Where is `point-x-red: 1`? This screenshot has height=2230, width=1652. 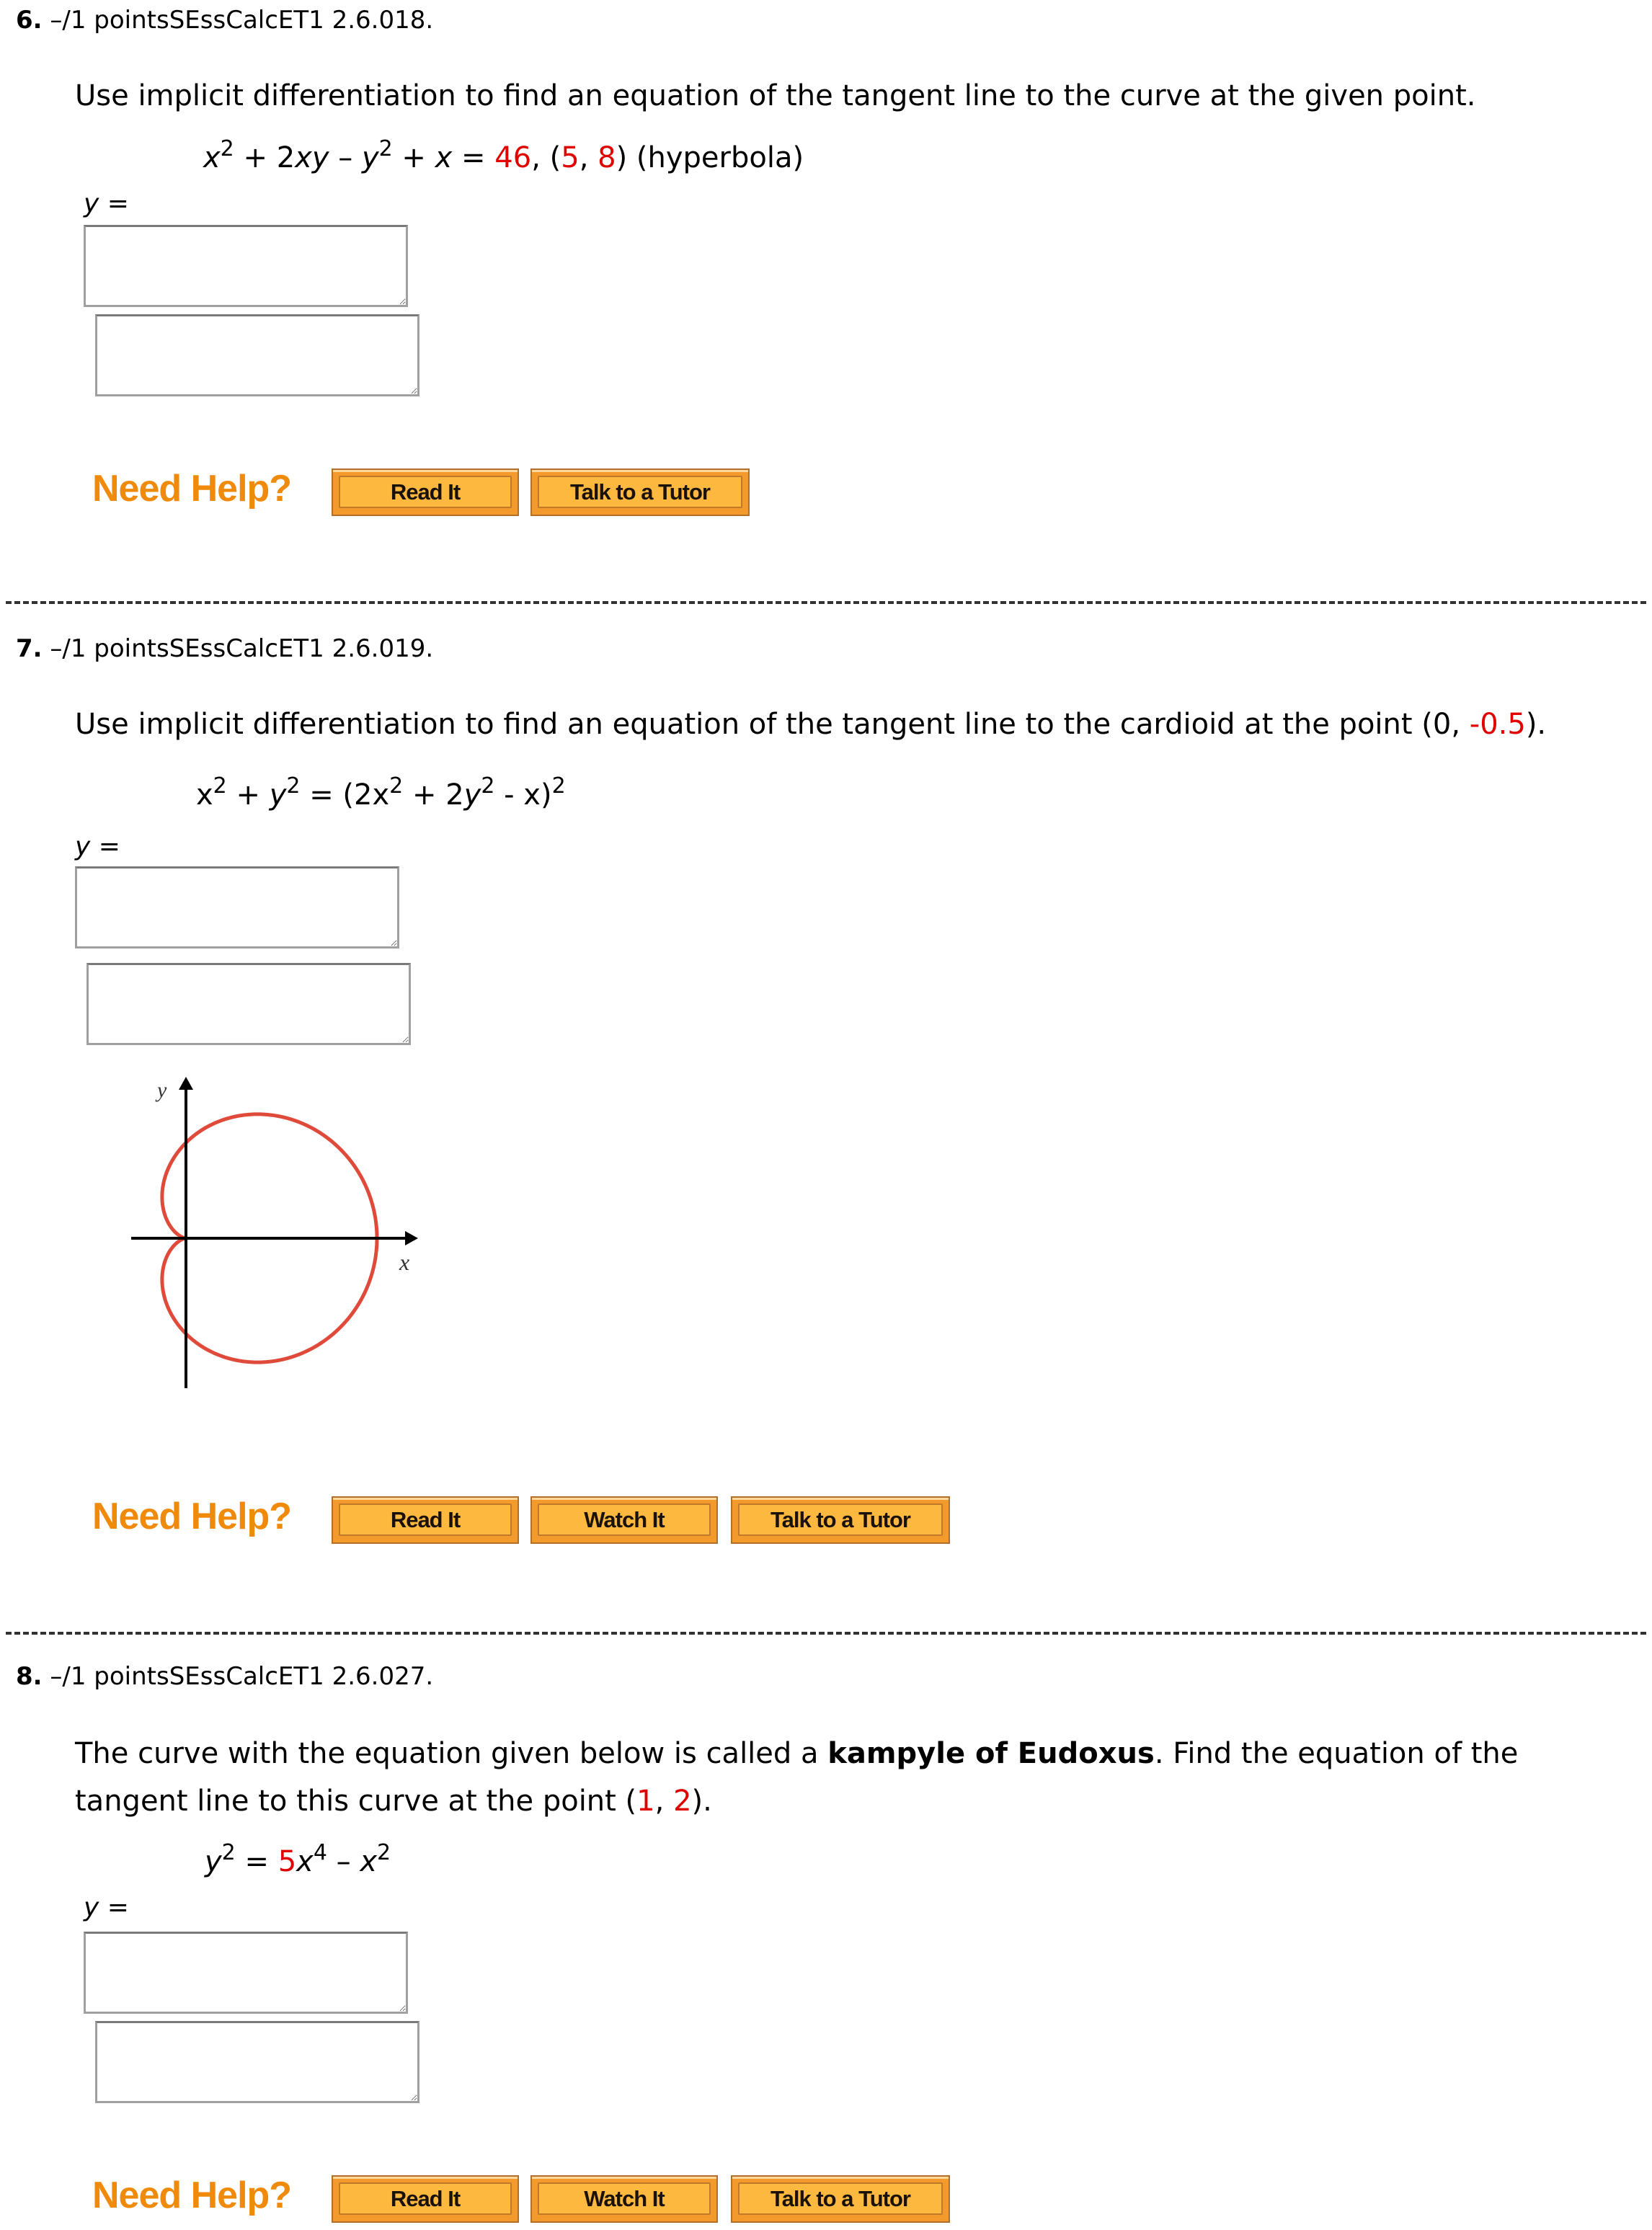 point-x-red: 1 is located at coordinates (645, 1801).